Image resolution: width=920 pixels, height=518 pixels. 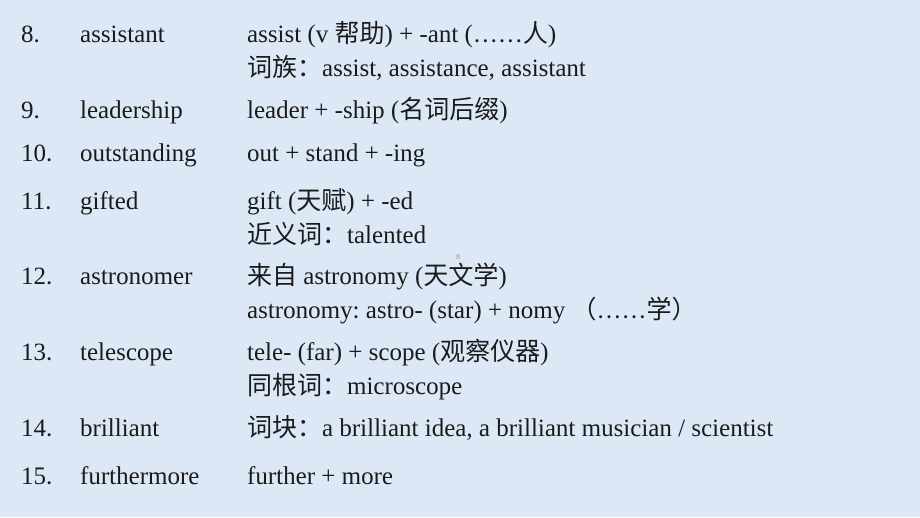 I want to click on entry-word: furthermore, so click(x=140, y=476).